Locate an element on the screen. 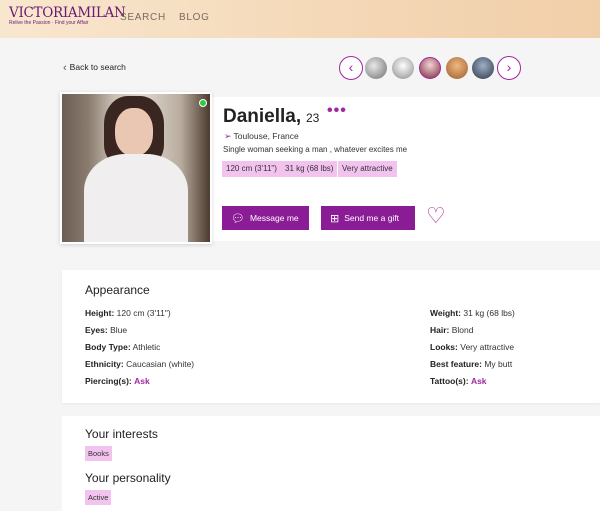  row-label: Piercing(s): is located at coordinates (108, 381).